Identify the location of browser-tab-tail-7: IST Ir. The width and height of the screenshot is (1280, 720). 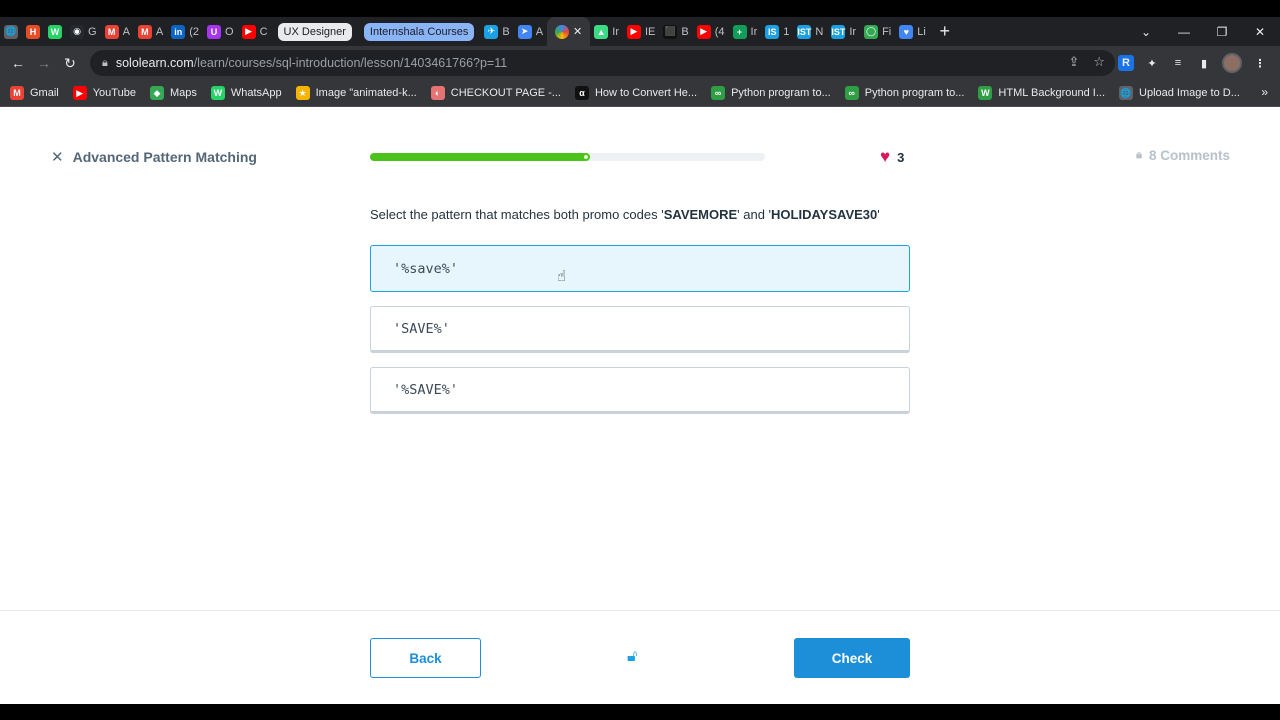
(843, 32).